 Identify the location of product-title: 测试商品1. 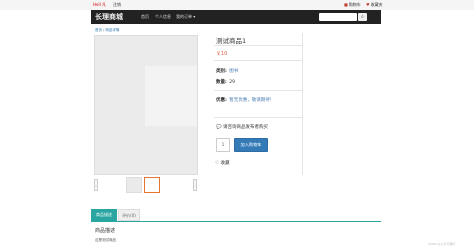
(231, 41).